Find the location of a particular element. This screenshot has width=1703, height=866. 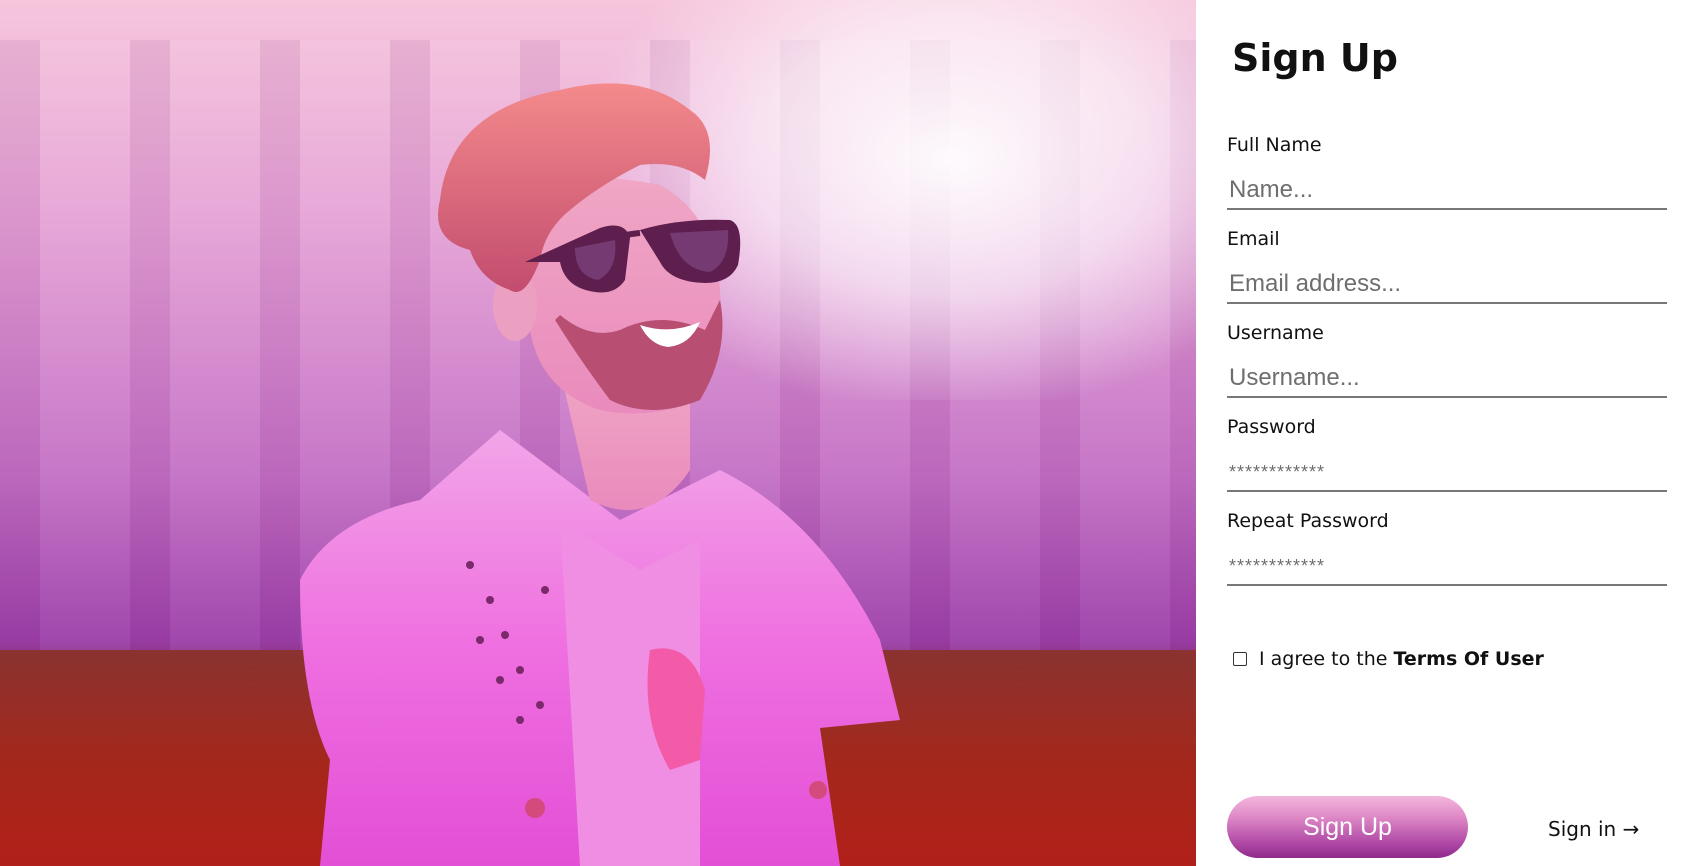

password-input is located at coordinates (1447, 473).